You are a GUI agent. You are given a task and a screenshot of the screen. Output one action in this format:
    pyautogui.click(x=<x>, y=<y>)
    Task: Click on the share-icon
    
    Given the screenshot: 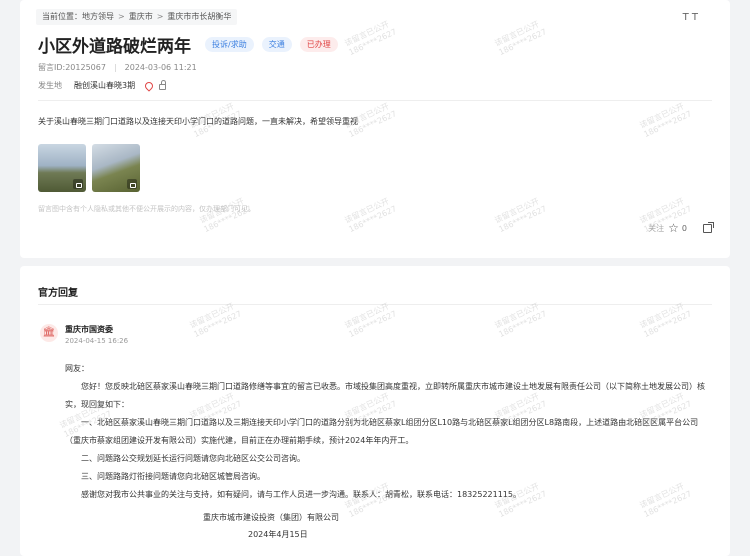 What is the action you would take?
    pyautogui.click(x=708, y=227)
    